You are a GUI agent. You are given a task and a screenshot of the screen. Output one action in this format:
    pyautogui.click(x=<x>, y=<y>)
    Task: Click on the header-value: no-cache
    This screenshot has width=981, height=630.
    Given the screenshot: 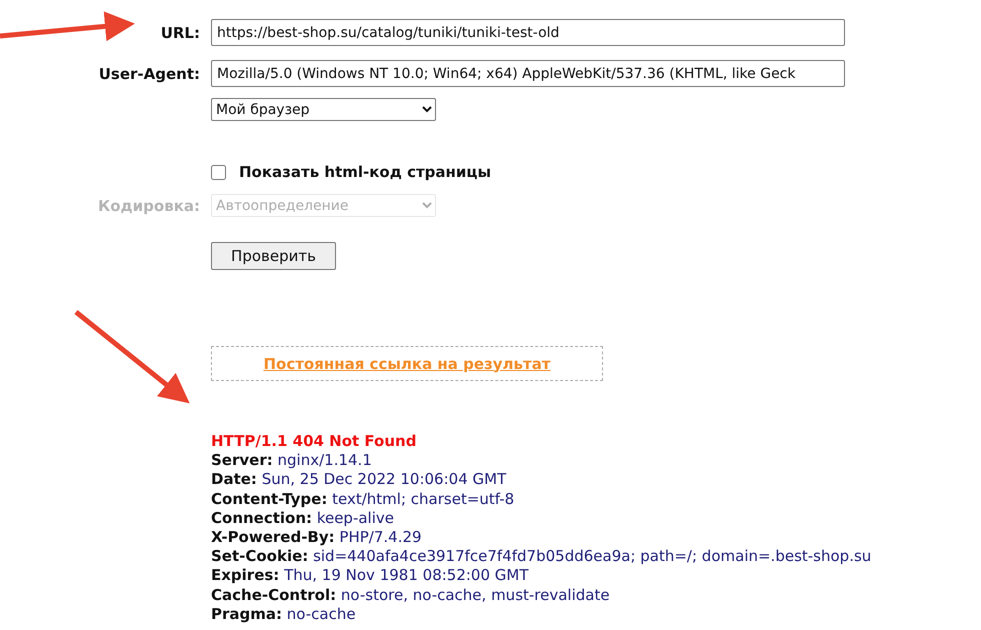 What is the action you would take?
    pyautogui.click(x=321, y=613)
    